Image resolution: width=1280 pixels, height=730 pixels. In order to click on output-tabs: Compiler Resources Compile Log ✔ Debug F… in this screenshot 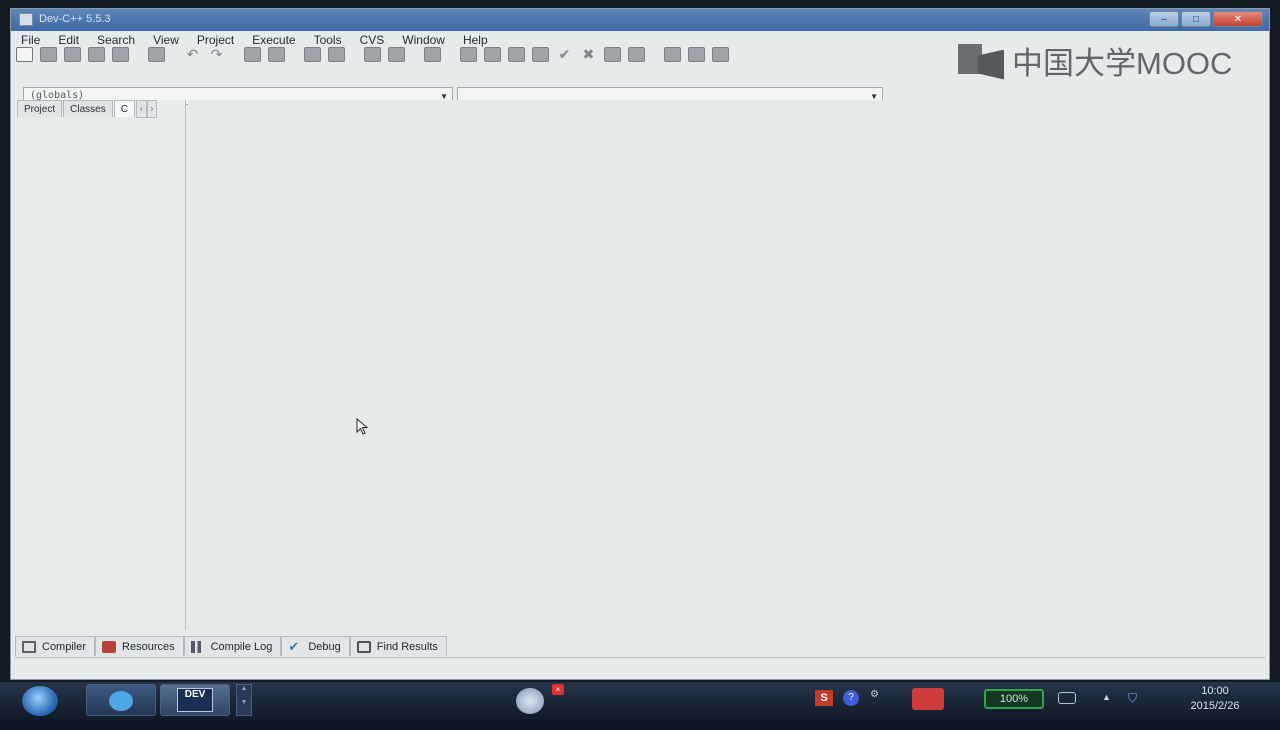, I will do `click(231, 646)`.